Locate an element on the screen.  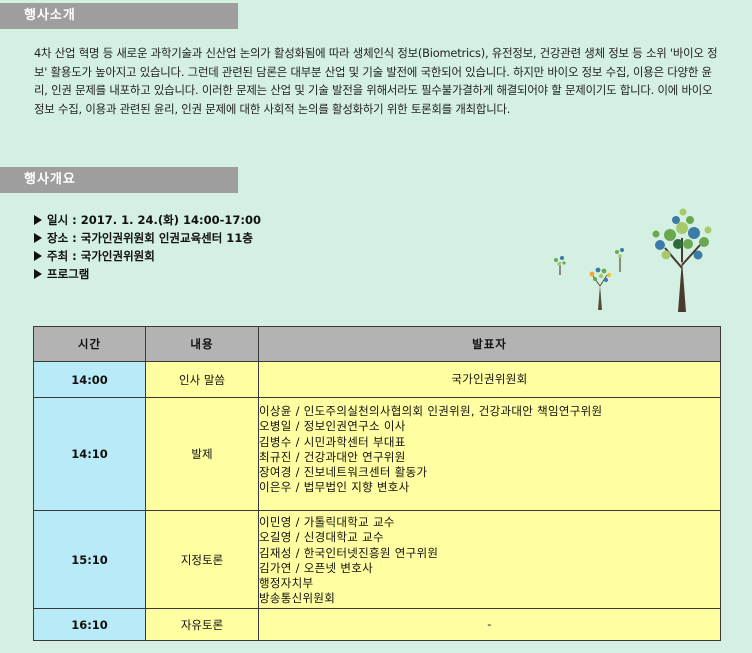
row-speaker: - is located at coordinates (489, 624).